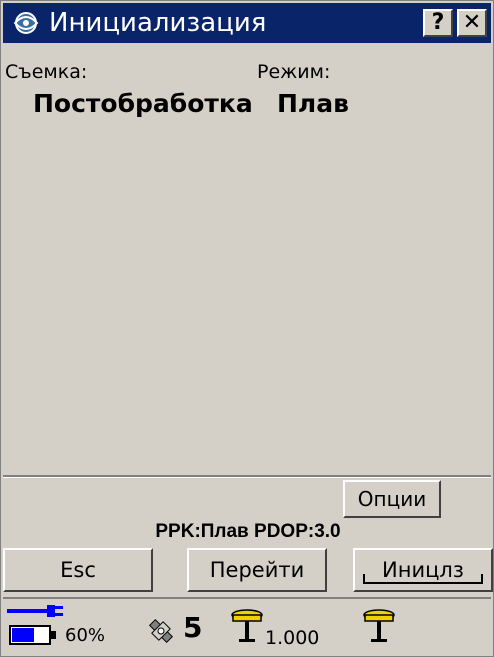 The height and width of the screenshot is (657, 494). Describe the element at coordinates (85, 635) in the screenshot. I see `battery-percent: 60%` at that location.